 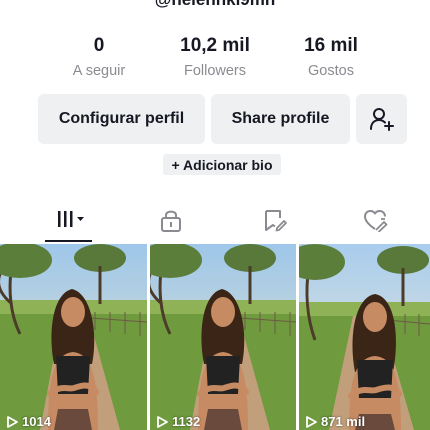 I want to click on liked-heart-icon, so click(x=376, y=221).